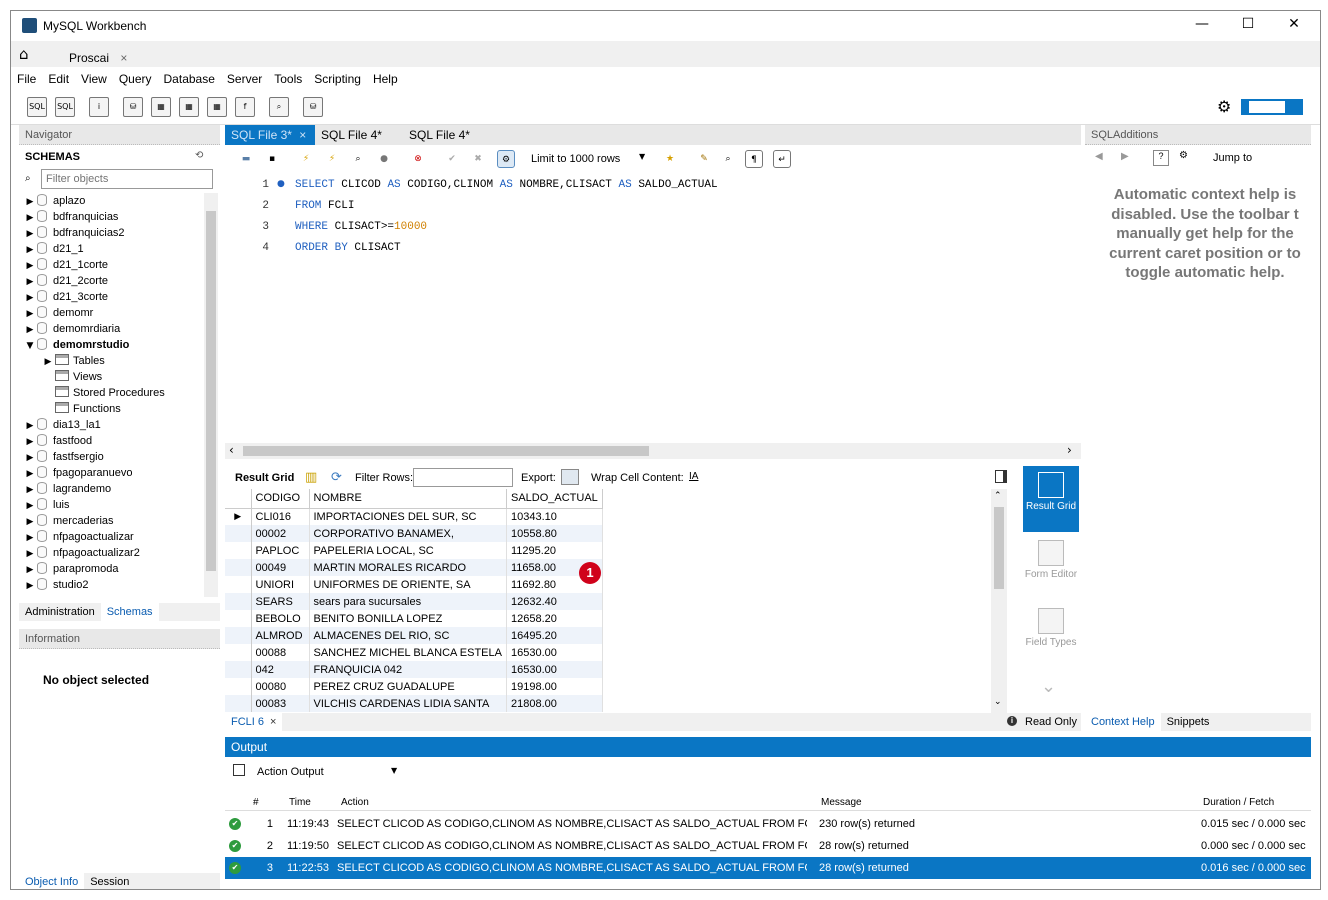 This screenshot has width=1328, height=900. Describe the element at coordinates (119, 521) in the screenshot. I see `schema-item: ▶ mercaderias` at that location.